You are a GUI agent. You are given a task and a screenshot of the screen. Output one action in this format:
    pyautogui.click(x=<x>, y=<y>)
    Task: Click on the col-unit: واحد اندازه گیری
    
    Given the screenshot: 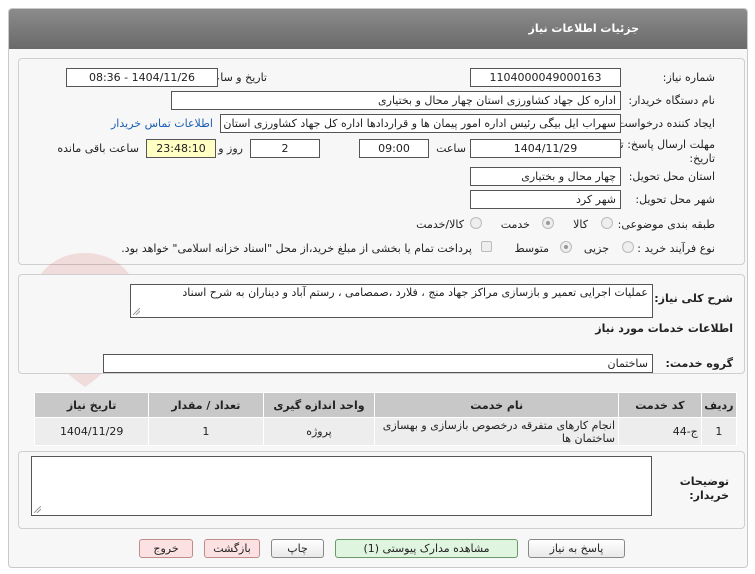 What is the action you would take?
    pyautogui.click(x=319, y=405)
    